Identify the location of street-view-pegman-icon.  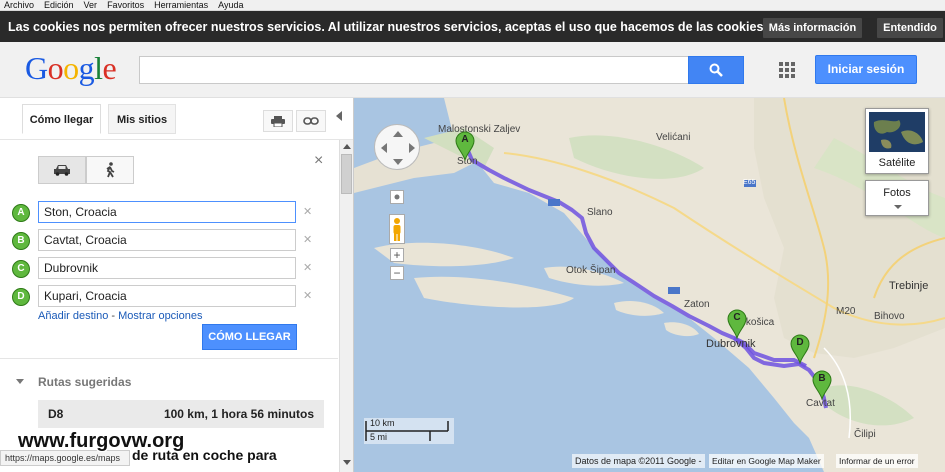
(397, 229).